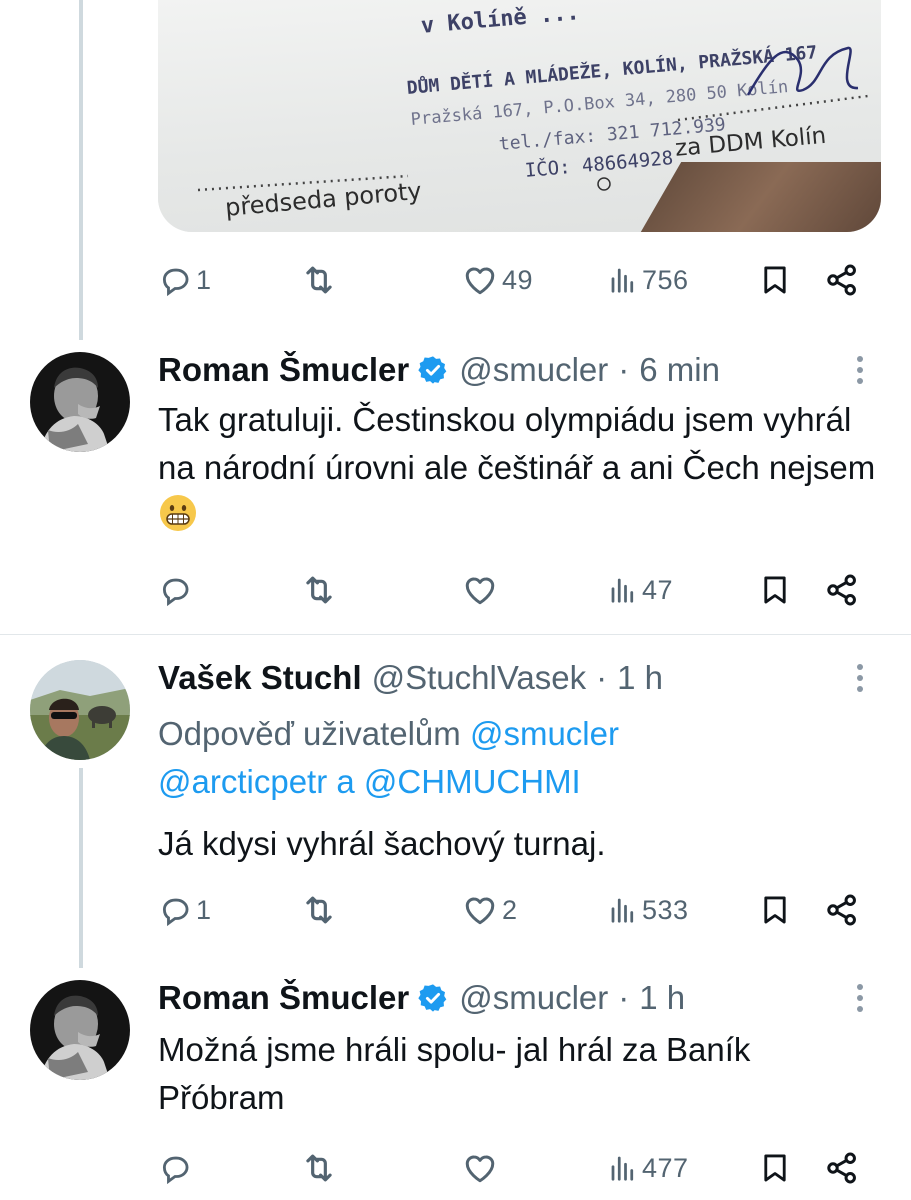 This screenshot has width=911, height=1200. I want to click on like-button: 49, so click(497, 280).